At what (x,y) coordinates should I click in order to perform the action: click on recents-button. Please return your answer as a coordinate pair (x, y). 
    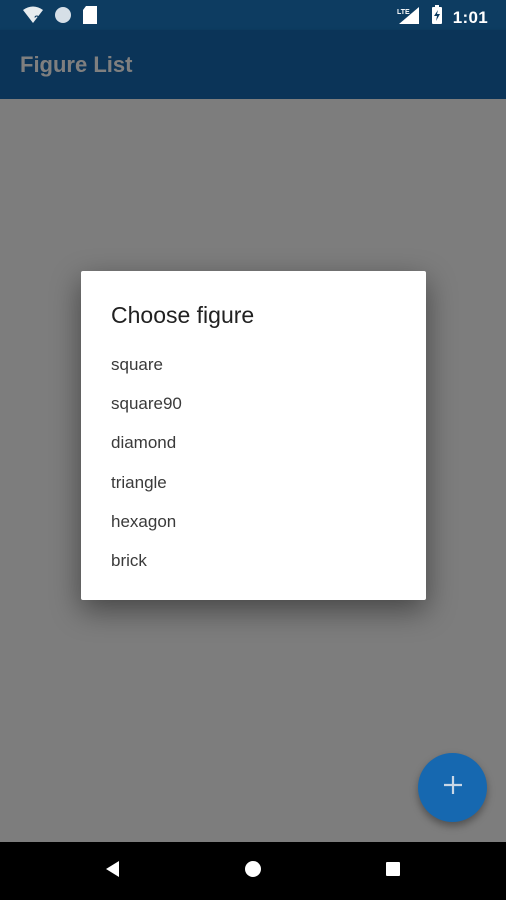
    Looking at the image, I should click on (393, 871).